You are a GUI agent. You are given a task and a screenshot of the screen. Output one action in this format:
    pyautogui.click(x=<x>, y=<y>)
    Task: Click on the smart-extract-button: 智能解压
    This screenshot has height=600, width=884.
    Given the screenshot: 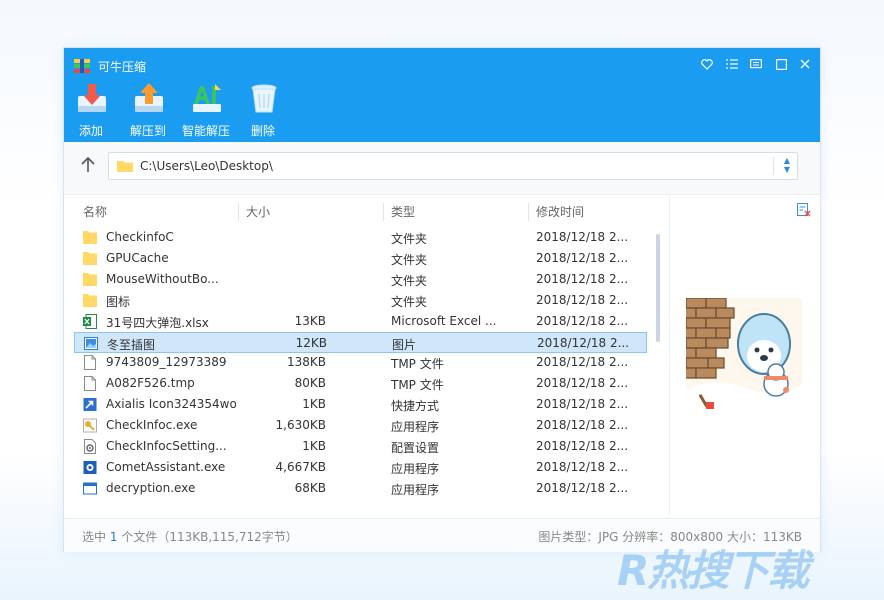 What is the action you would take?
    pyautogui.click(x=206, y=110)
    